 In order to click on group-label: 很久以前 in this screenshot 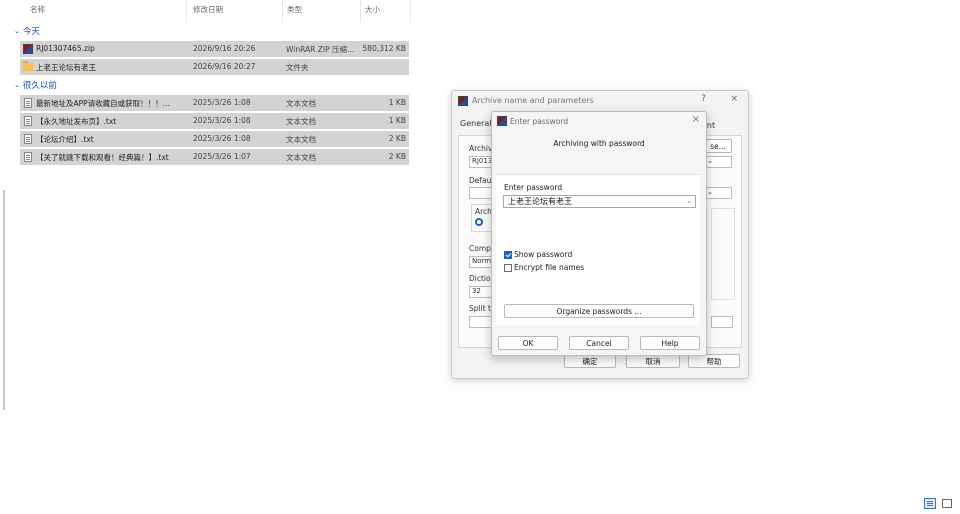, I will do `click(39, 86)`.